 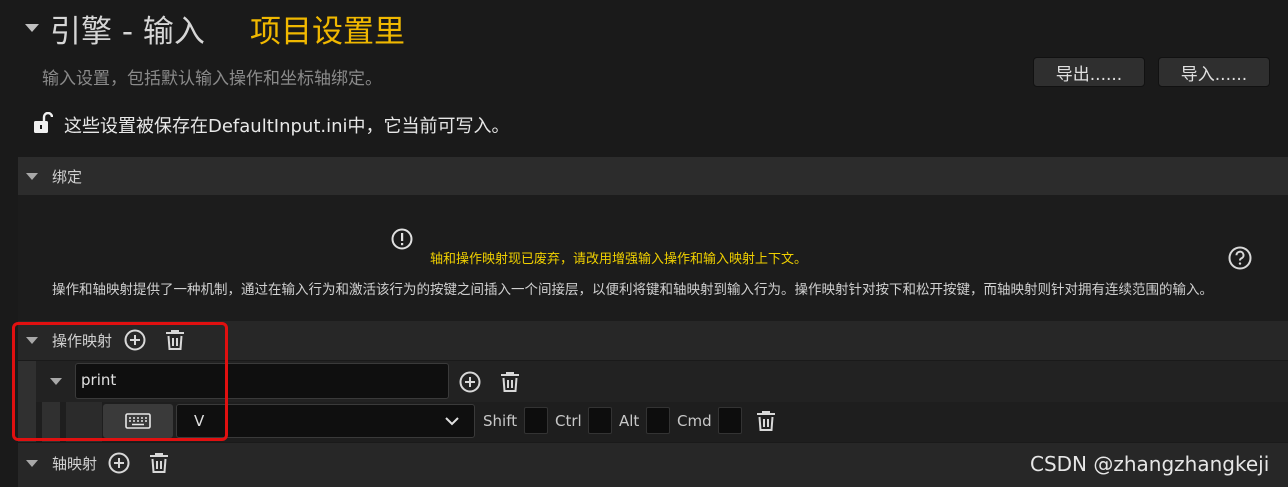 I want to click on section-title: 引擎 - 输入, so click(x=127, y=32).